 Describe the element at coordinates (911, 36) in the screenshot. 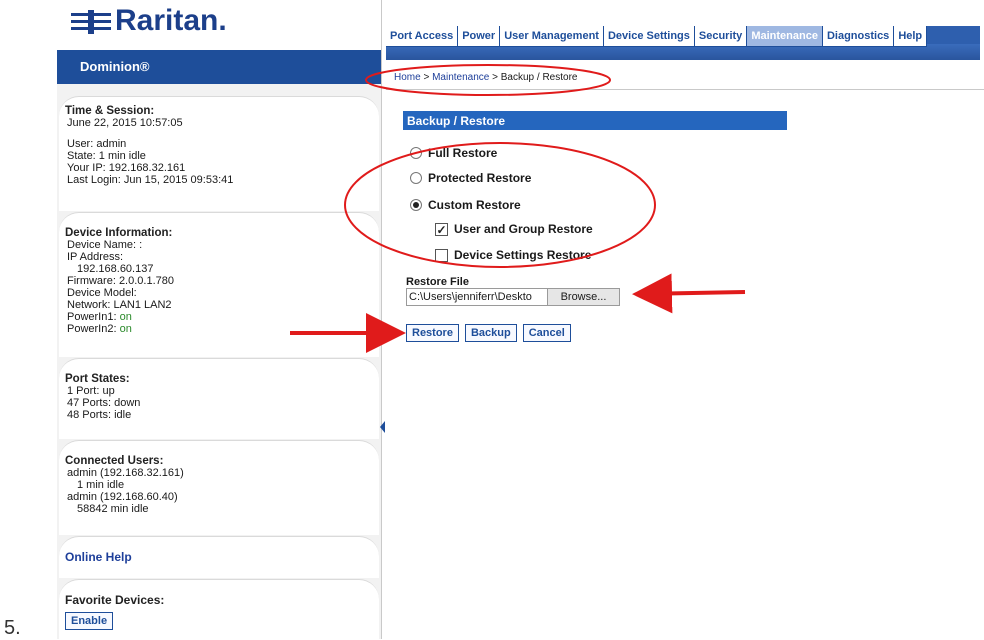

I see `tab-help: Help` at that location.